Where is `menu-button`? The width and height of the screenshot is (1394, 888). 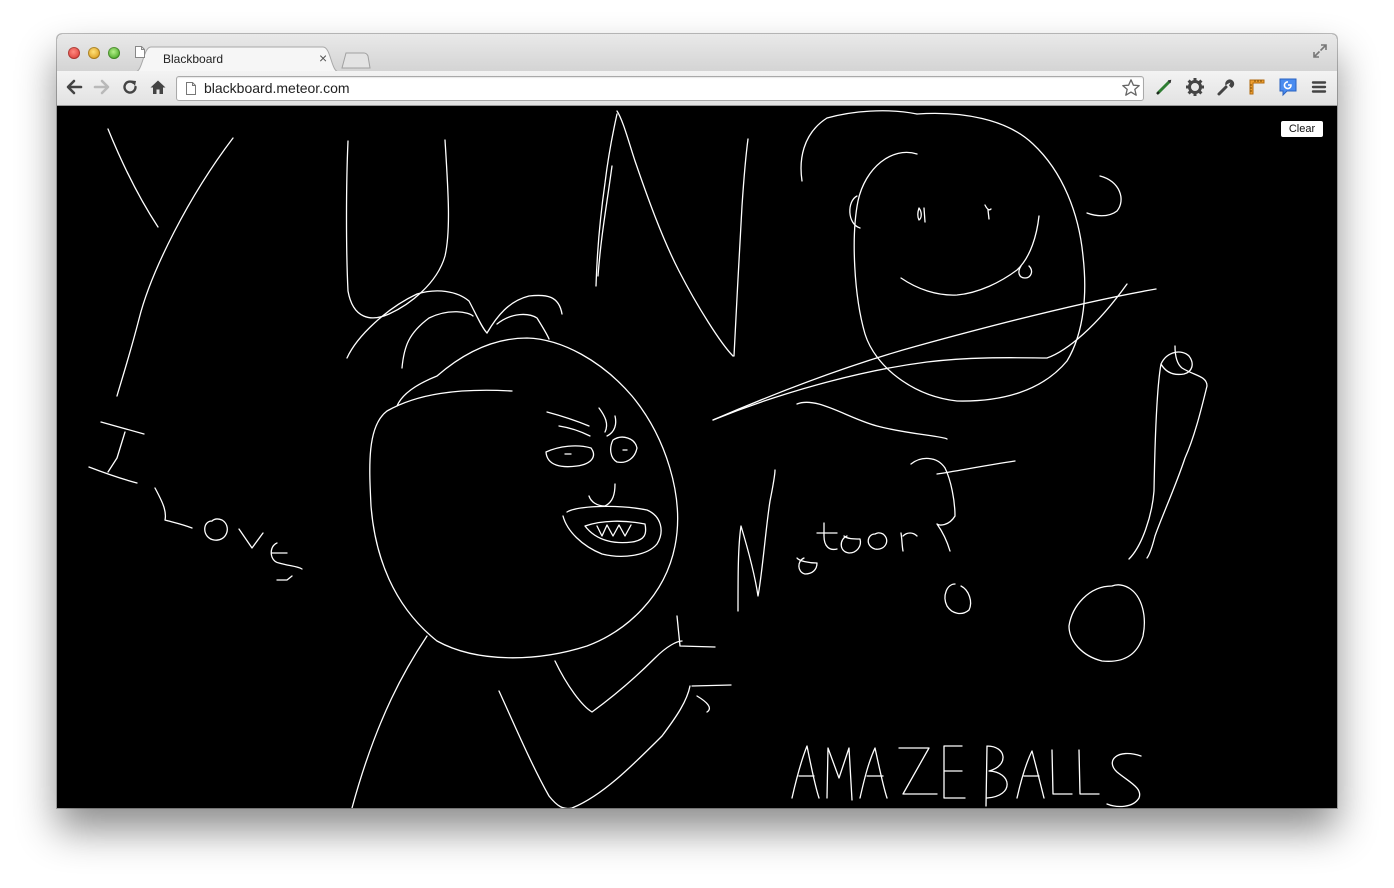
menu-button is located at coordinates (1319, 87).